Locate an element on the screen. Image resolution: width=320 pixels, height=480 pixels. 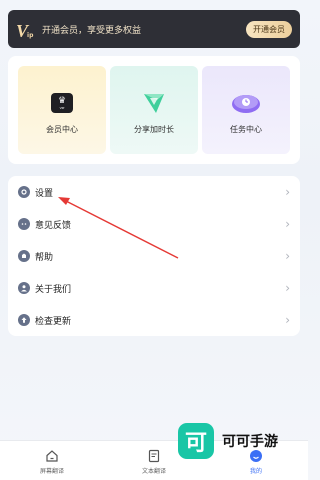
nav-tab-text-translate: 文本翻译 is located at coordinates (154, 462).